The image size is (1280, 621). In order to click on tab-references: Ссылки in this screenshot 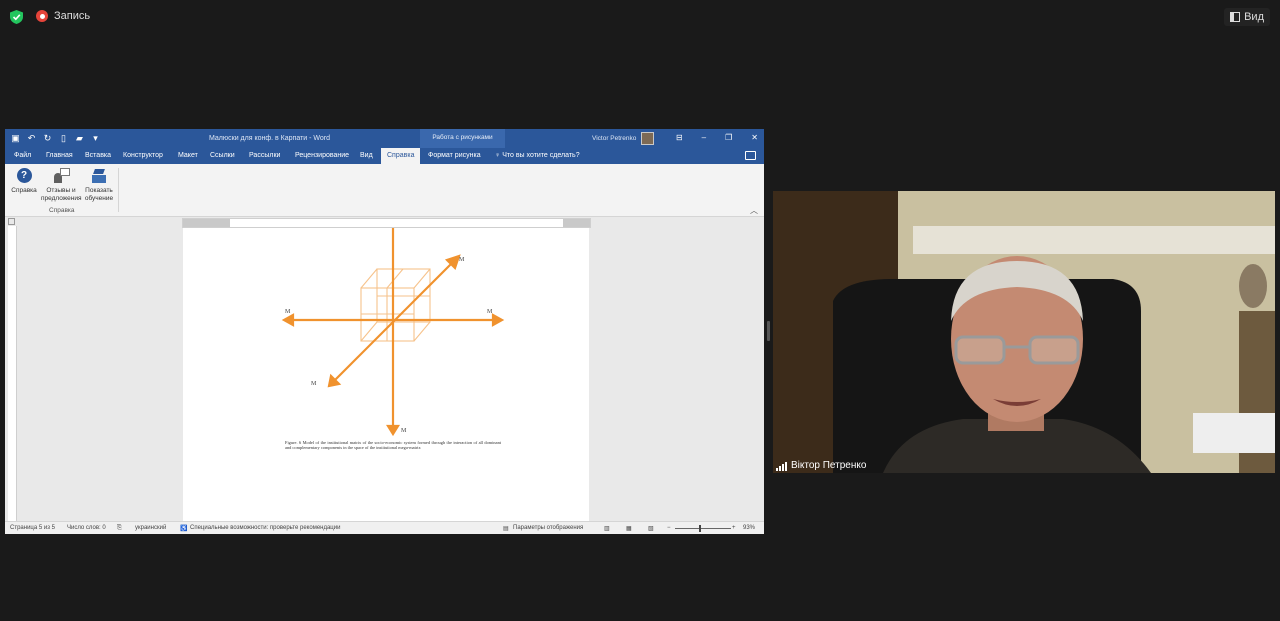, I will do `click(222, 155)`.